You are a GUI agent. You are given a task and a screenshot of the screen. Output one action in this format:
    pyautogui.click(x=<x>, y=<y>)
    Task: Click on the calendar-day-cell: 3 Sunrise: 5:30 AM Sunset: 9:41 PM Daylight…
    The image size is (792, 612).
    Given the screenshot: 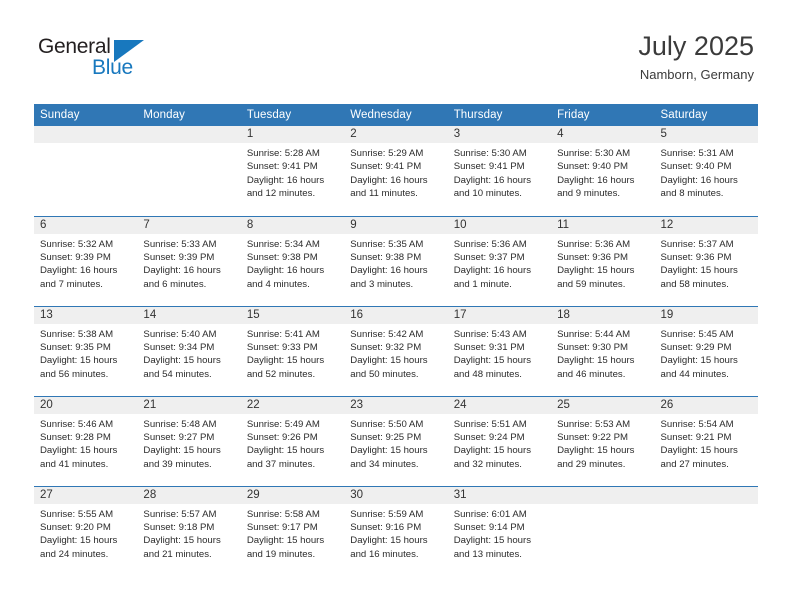 What is the action you would take?
    pyautogui.click(x=499, y=171)
    